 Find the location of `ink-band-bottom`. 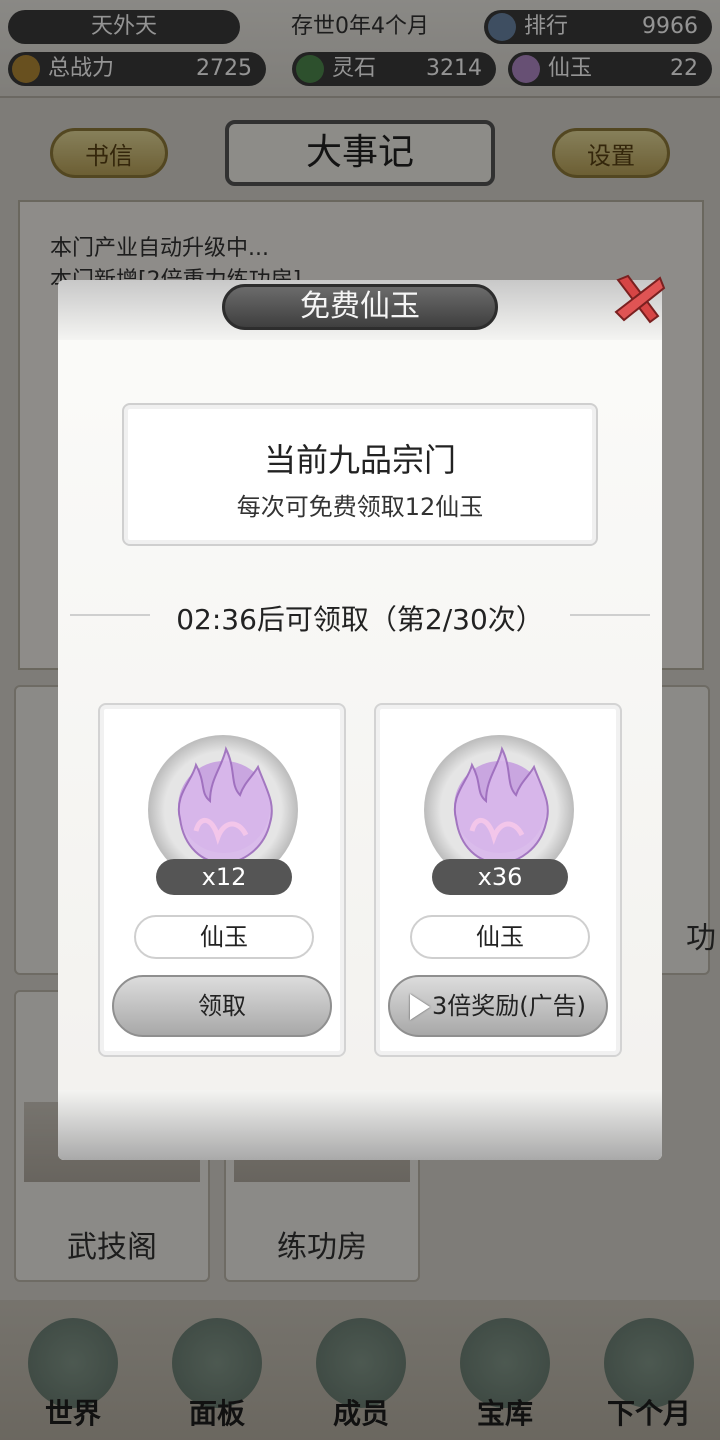

ink-band-bottom is located at coordinates (360, 1125).